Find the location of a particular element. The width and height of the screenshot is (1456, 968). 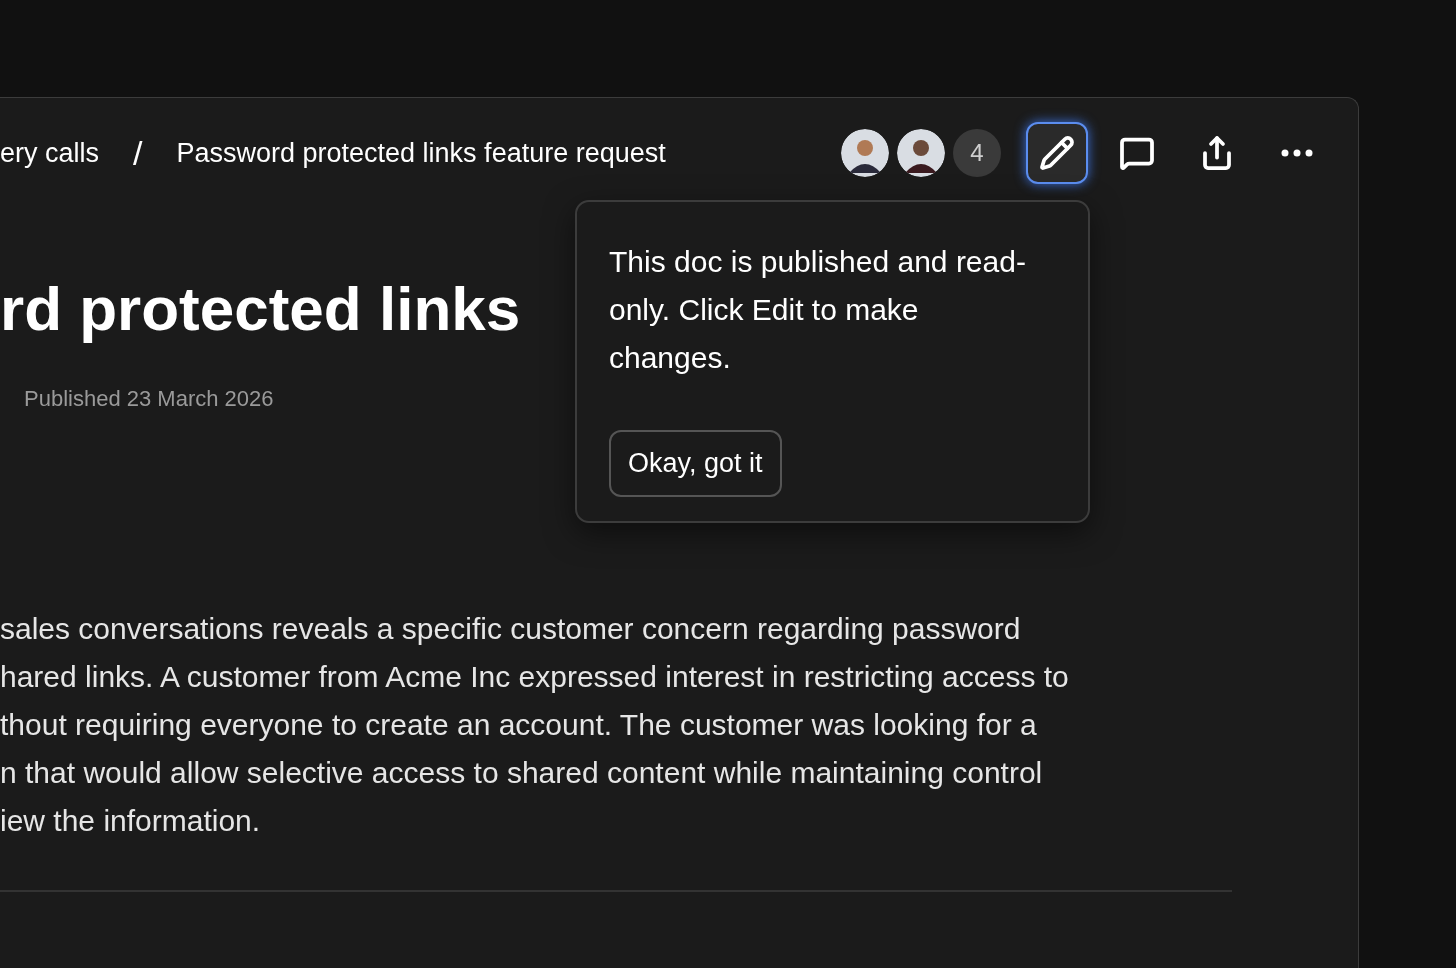

body-text-line: thout requiring everyone to create an account. The customer was looking for a is located at coordinates (519, 725).